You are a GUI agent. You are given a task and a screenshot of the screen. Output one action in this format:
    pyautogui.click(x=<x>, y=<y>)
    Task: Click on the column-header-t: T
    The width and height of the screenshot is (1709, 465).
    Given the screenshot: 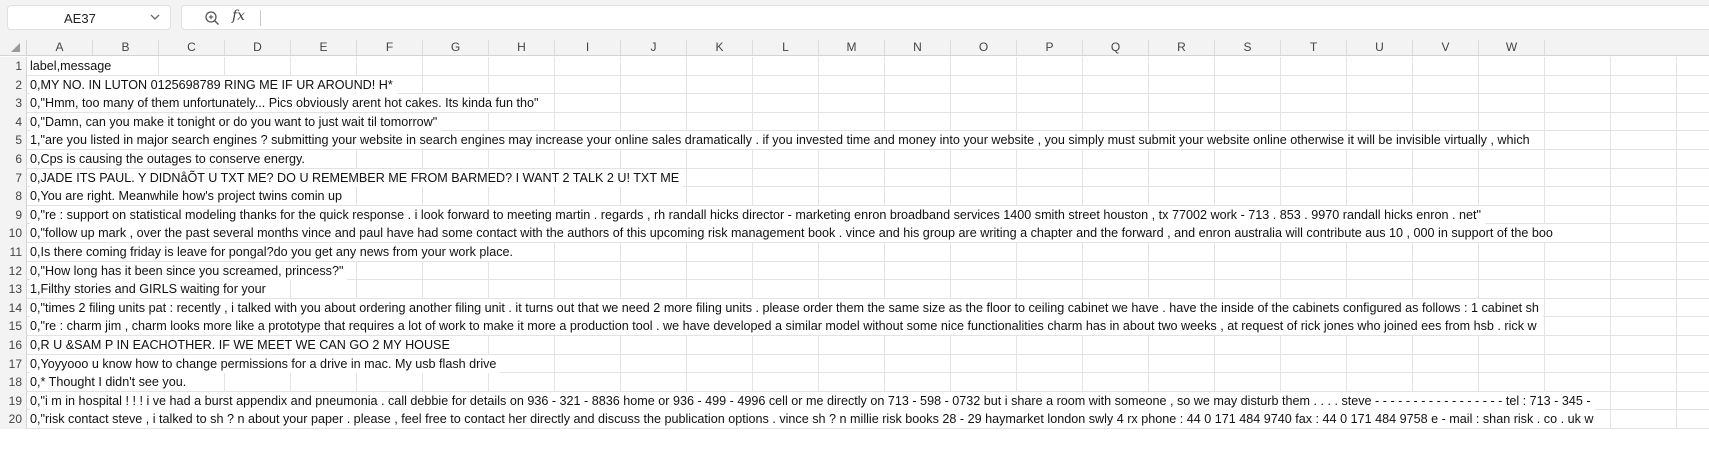 What is the action you would take?
    pyautogui.click(x=1314, y=47)
    